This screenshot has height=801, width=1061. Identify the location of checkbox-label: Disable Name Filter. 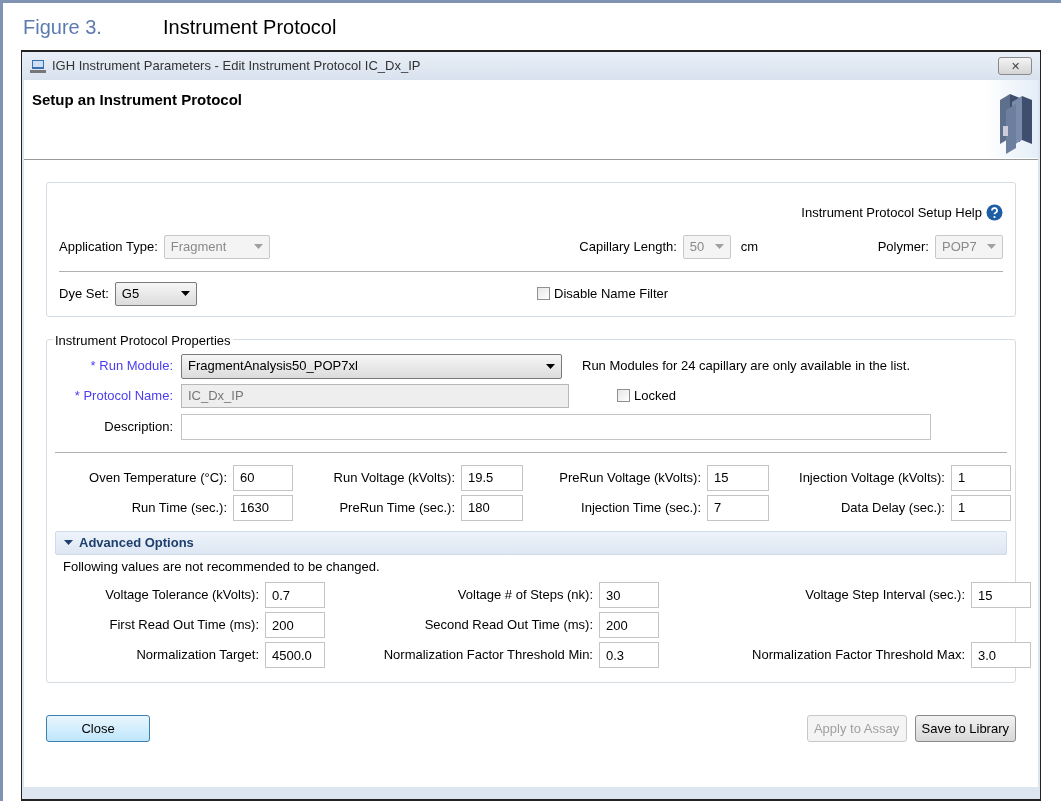
(611, 293).